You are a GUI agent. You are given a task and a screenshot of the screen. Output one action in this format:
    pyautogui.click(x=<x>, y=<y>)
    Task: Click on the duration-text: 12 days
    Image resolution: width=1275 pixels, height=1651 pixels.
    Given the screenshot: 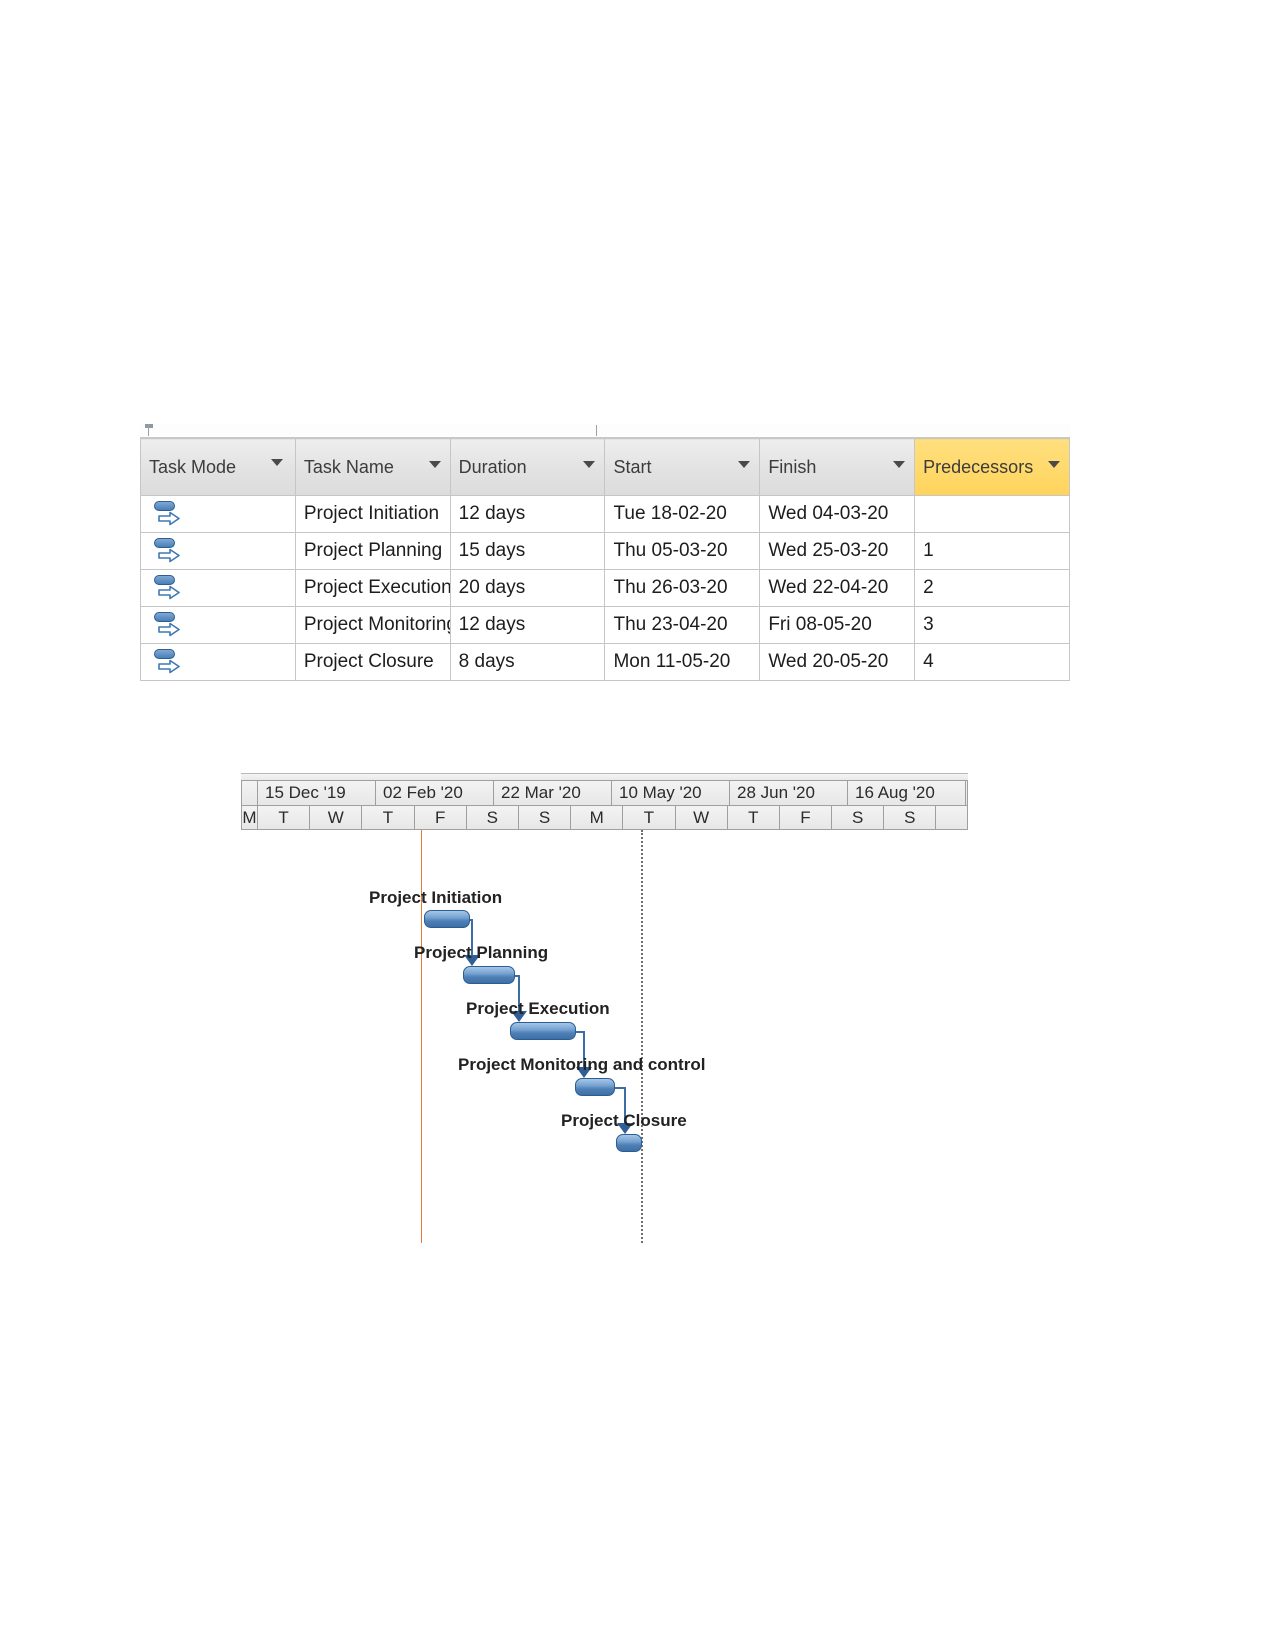 What is the action you would take?
    pyautogui.click(x=492, y=513)
    